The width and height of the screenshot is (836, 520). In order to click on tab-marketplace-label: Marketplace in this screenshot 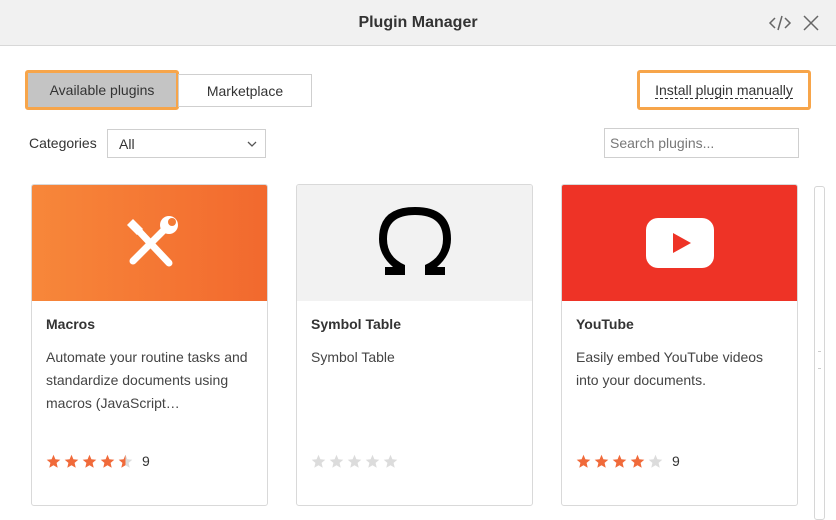, I will do `click(245, 90)`.